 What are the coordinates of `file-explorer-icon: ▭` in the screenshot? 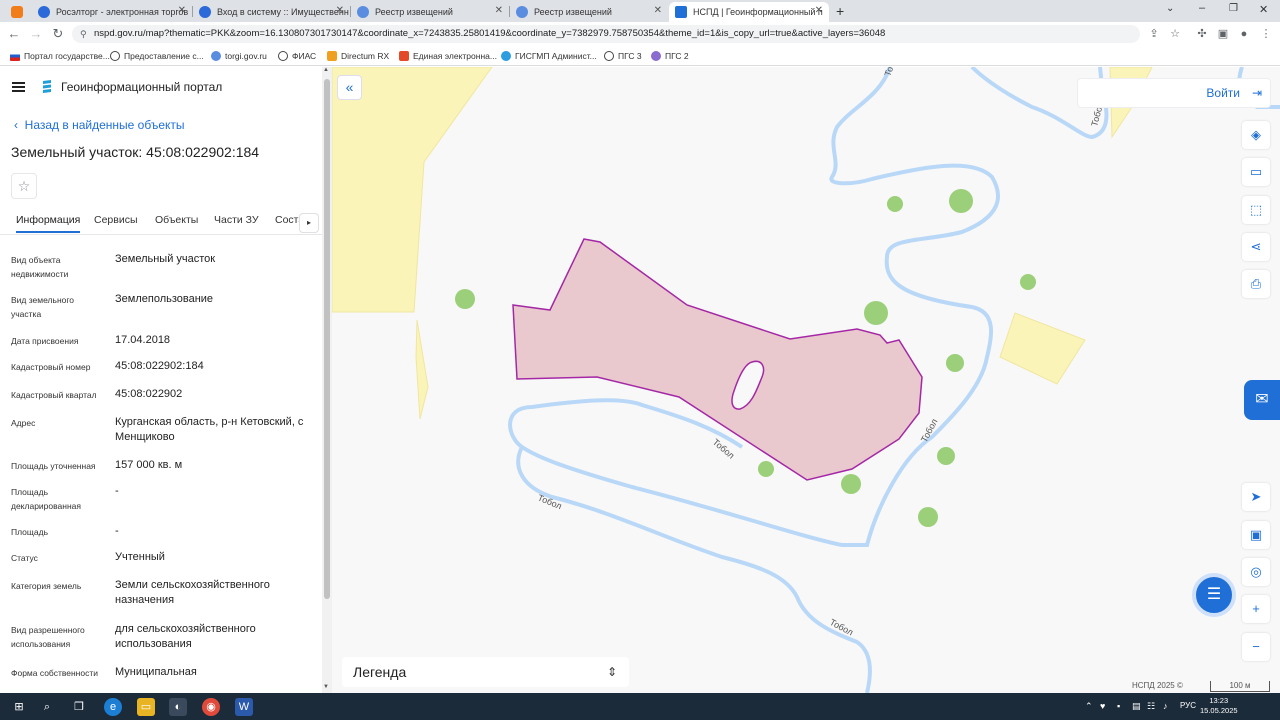 It's located at (146, 707).